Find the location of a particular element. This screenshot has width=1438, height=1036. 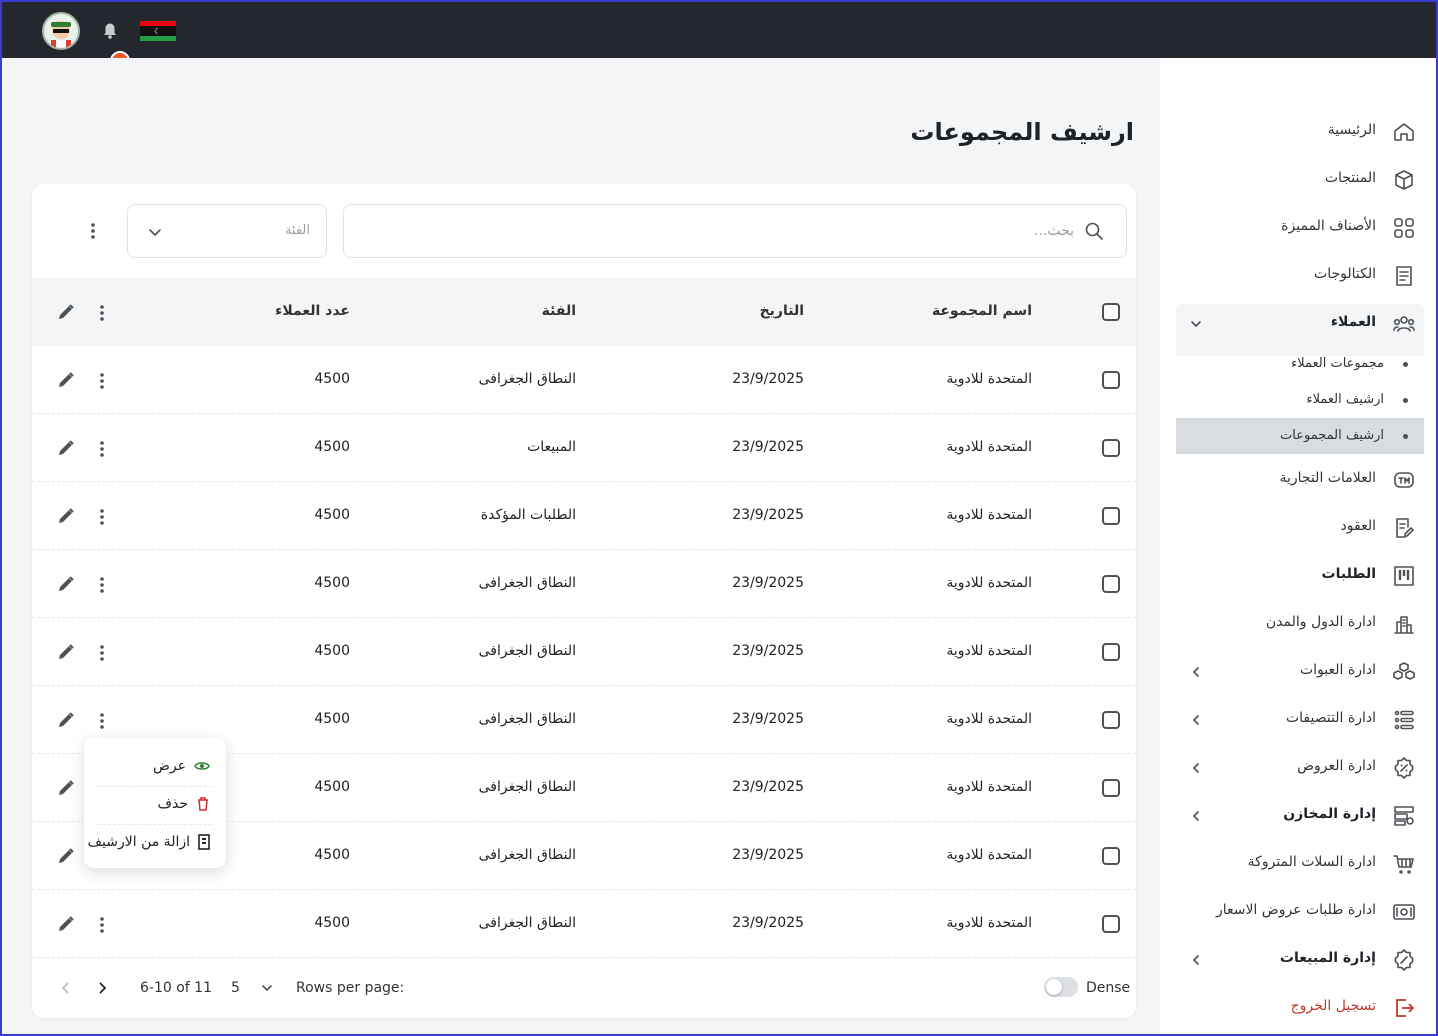

sidebar-item-packages: ادارة العبوات is located at coordinates (1300, 672).